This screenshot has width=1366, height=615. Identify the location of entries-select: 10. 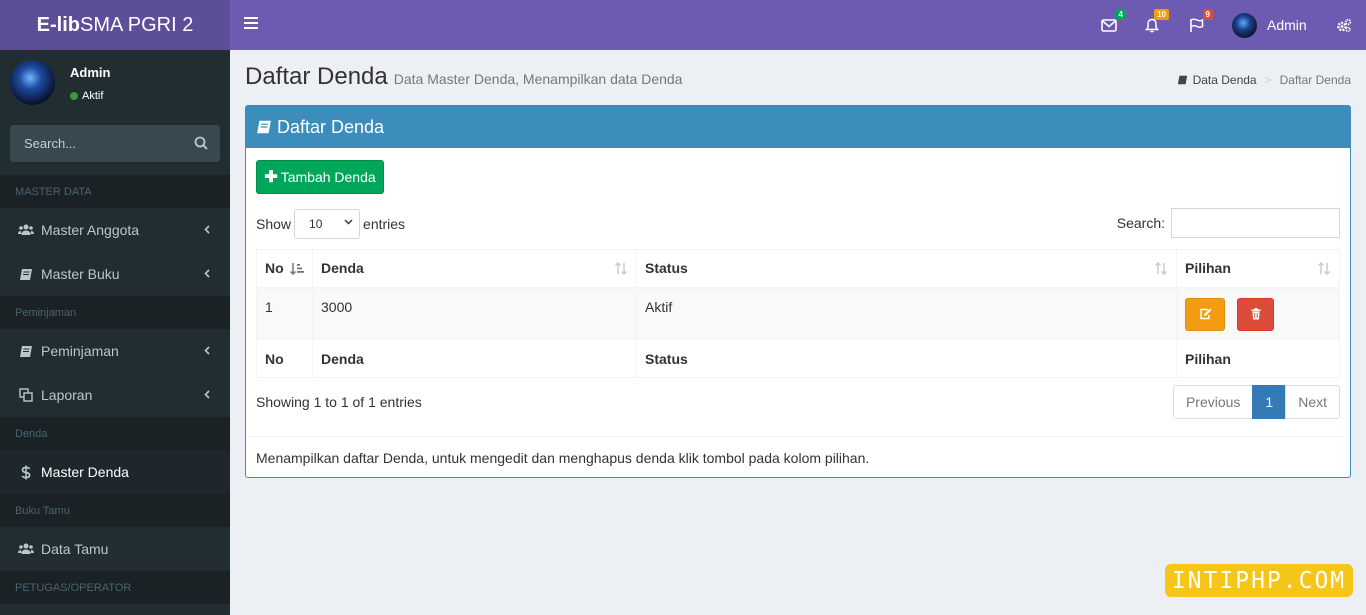
(327, 224).